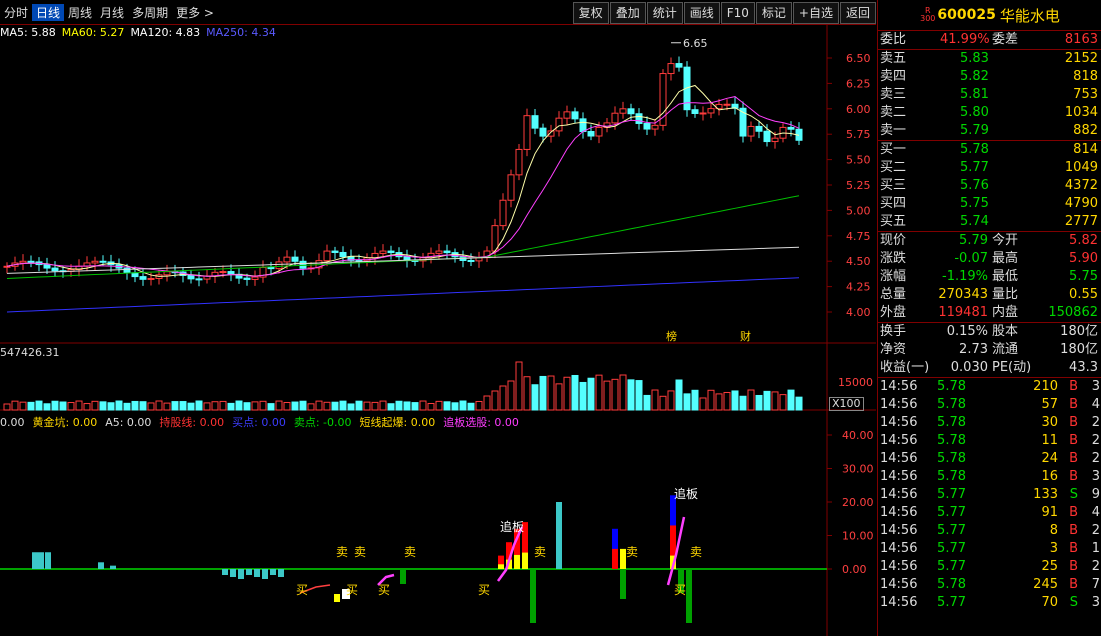 This screenshot has width=1101, height=636. Describe the element at coordinates (893, 149) in the screenshot. I see `level-label: 买一` at that location.